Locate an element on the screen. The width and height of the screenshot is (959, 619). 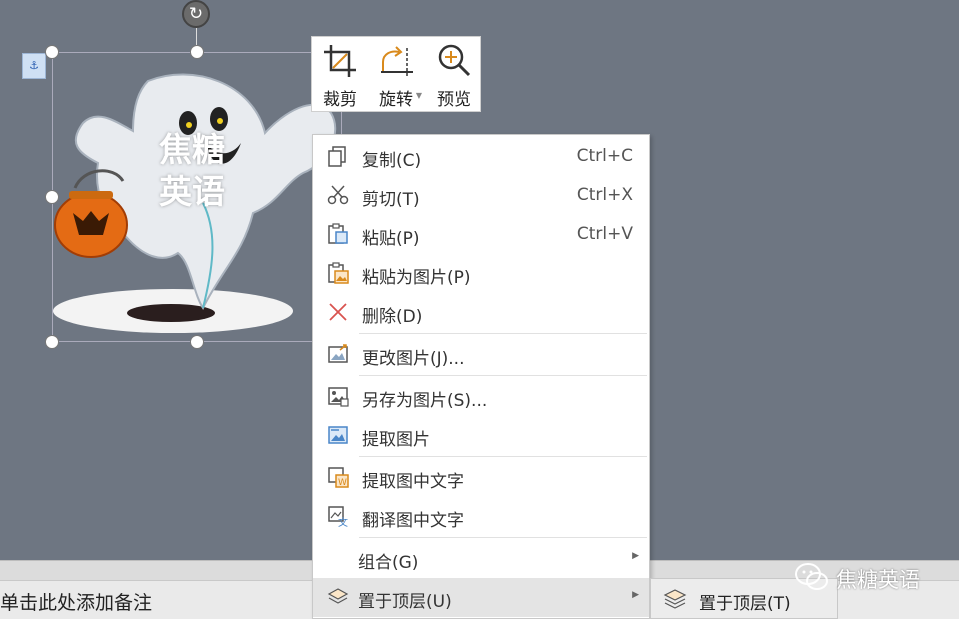
menu-item-extract-text: W 提取图中文字 is located at coordinates (481, 477).